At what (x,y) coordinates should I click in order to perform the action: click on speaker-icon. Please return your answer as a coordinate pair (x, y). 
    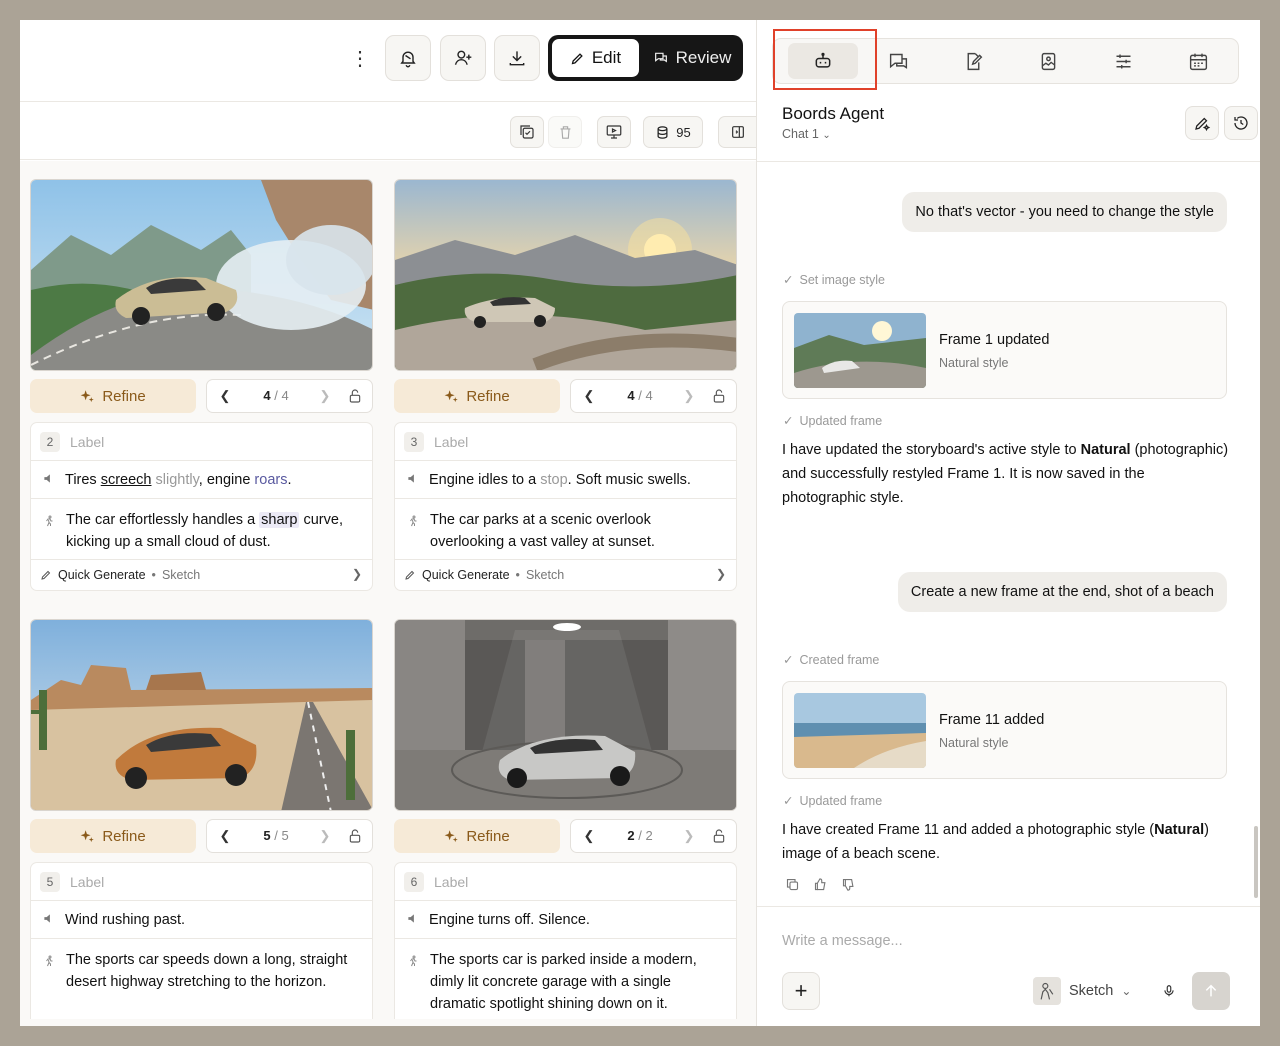
    Looking at the image, I should click on (48, 480).